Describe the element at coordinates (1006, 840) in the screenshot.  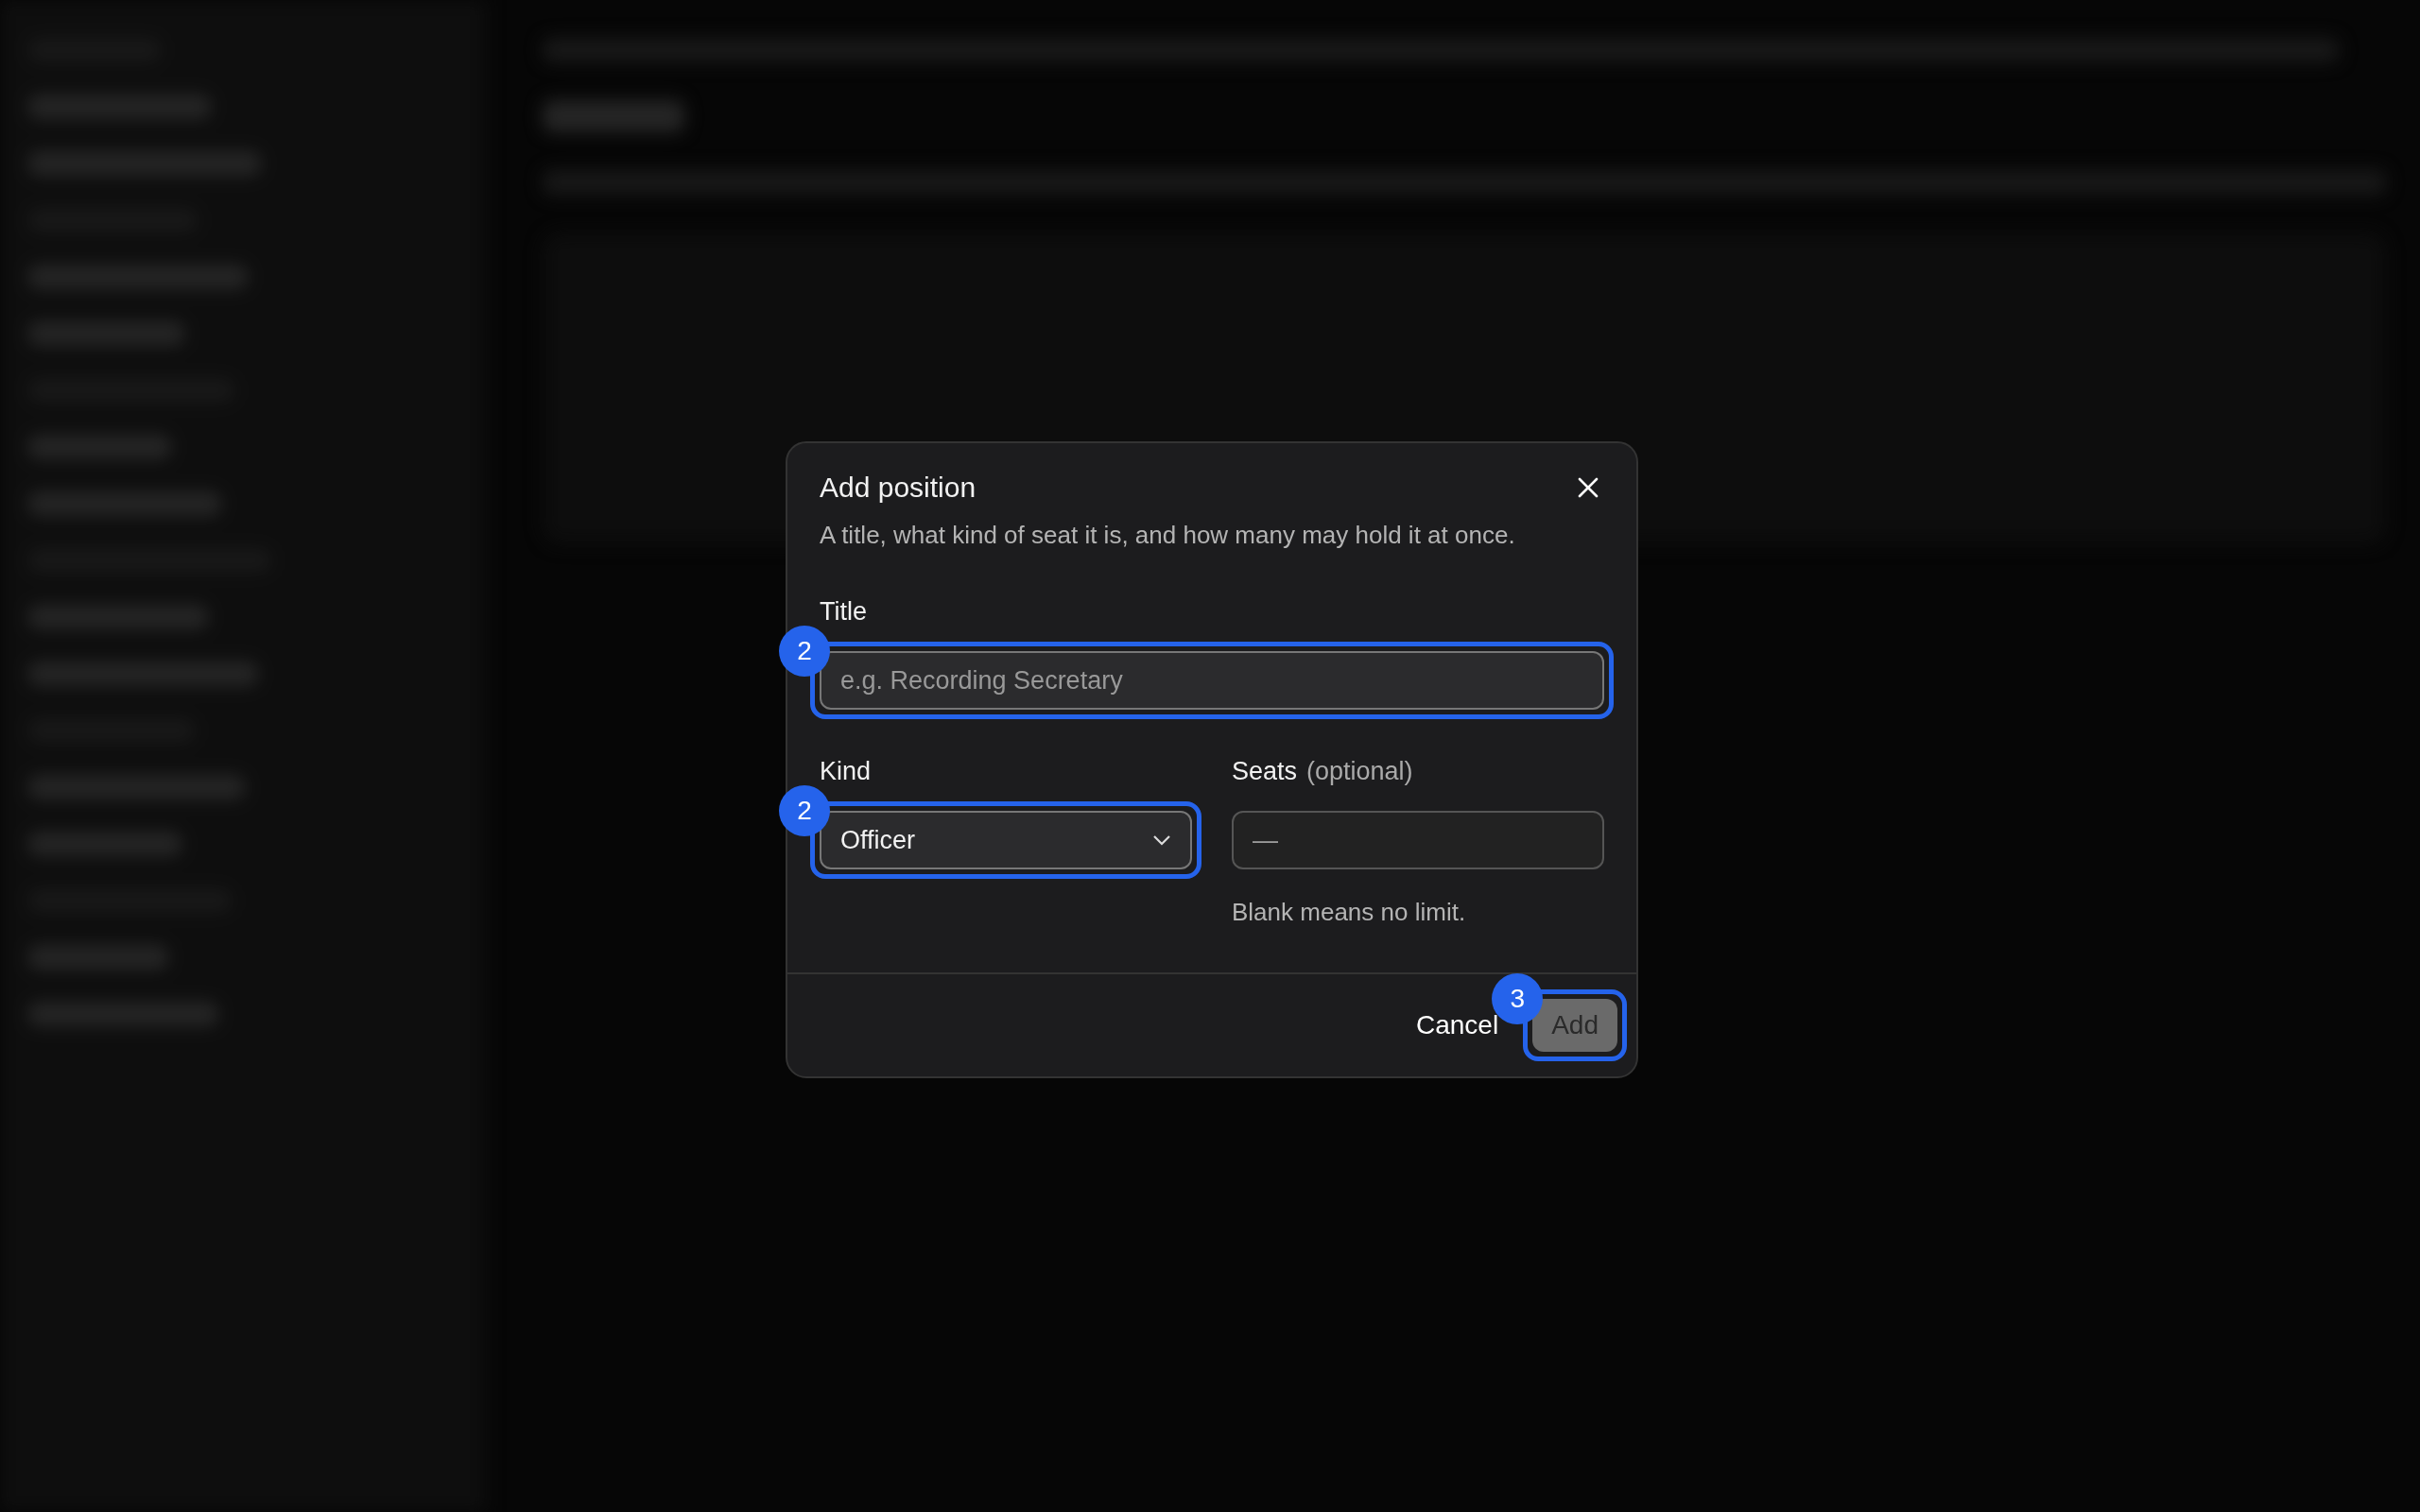
I see `kind-dropdown: Officer` at that location.